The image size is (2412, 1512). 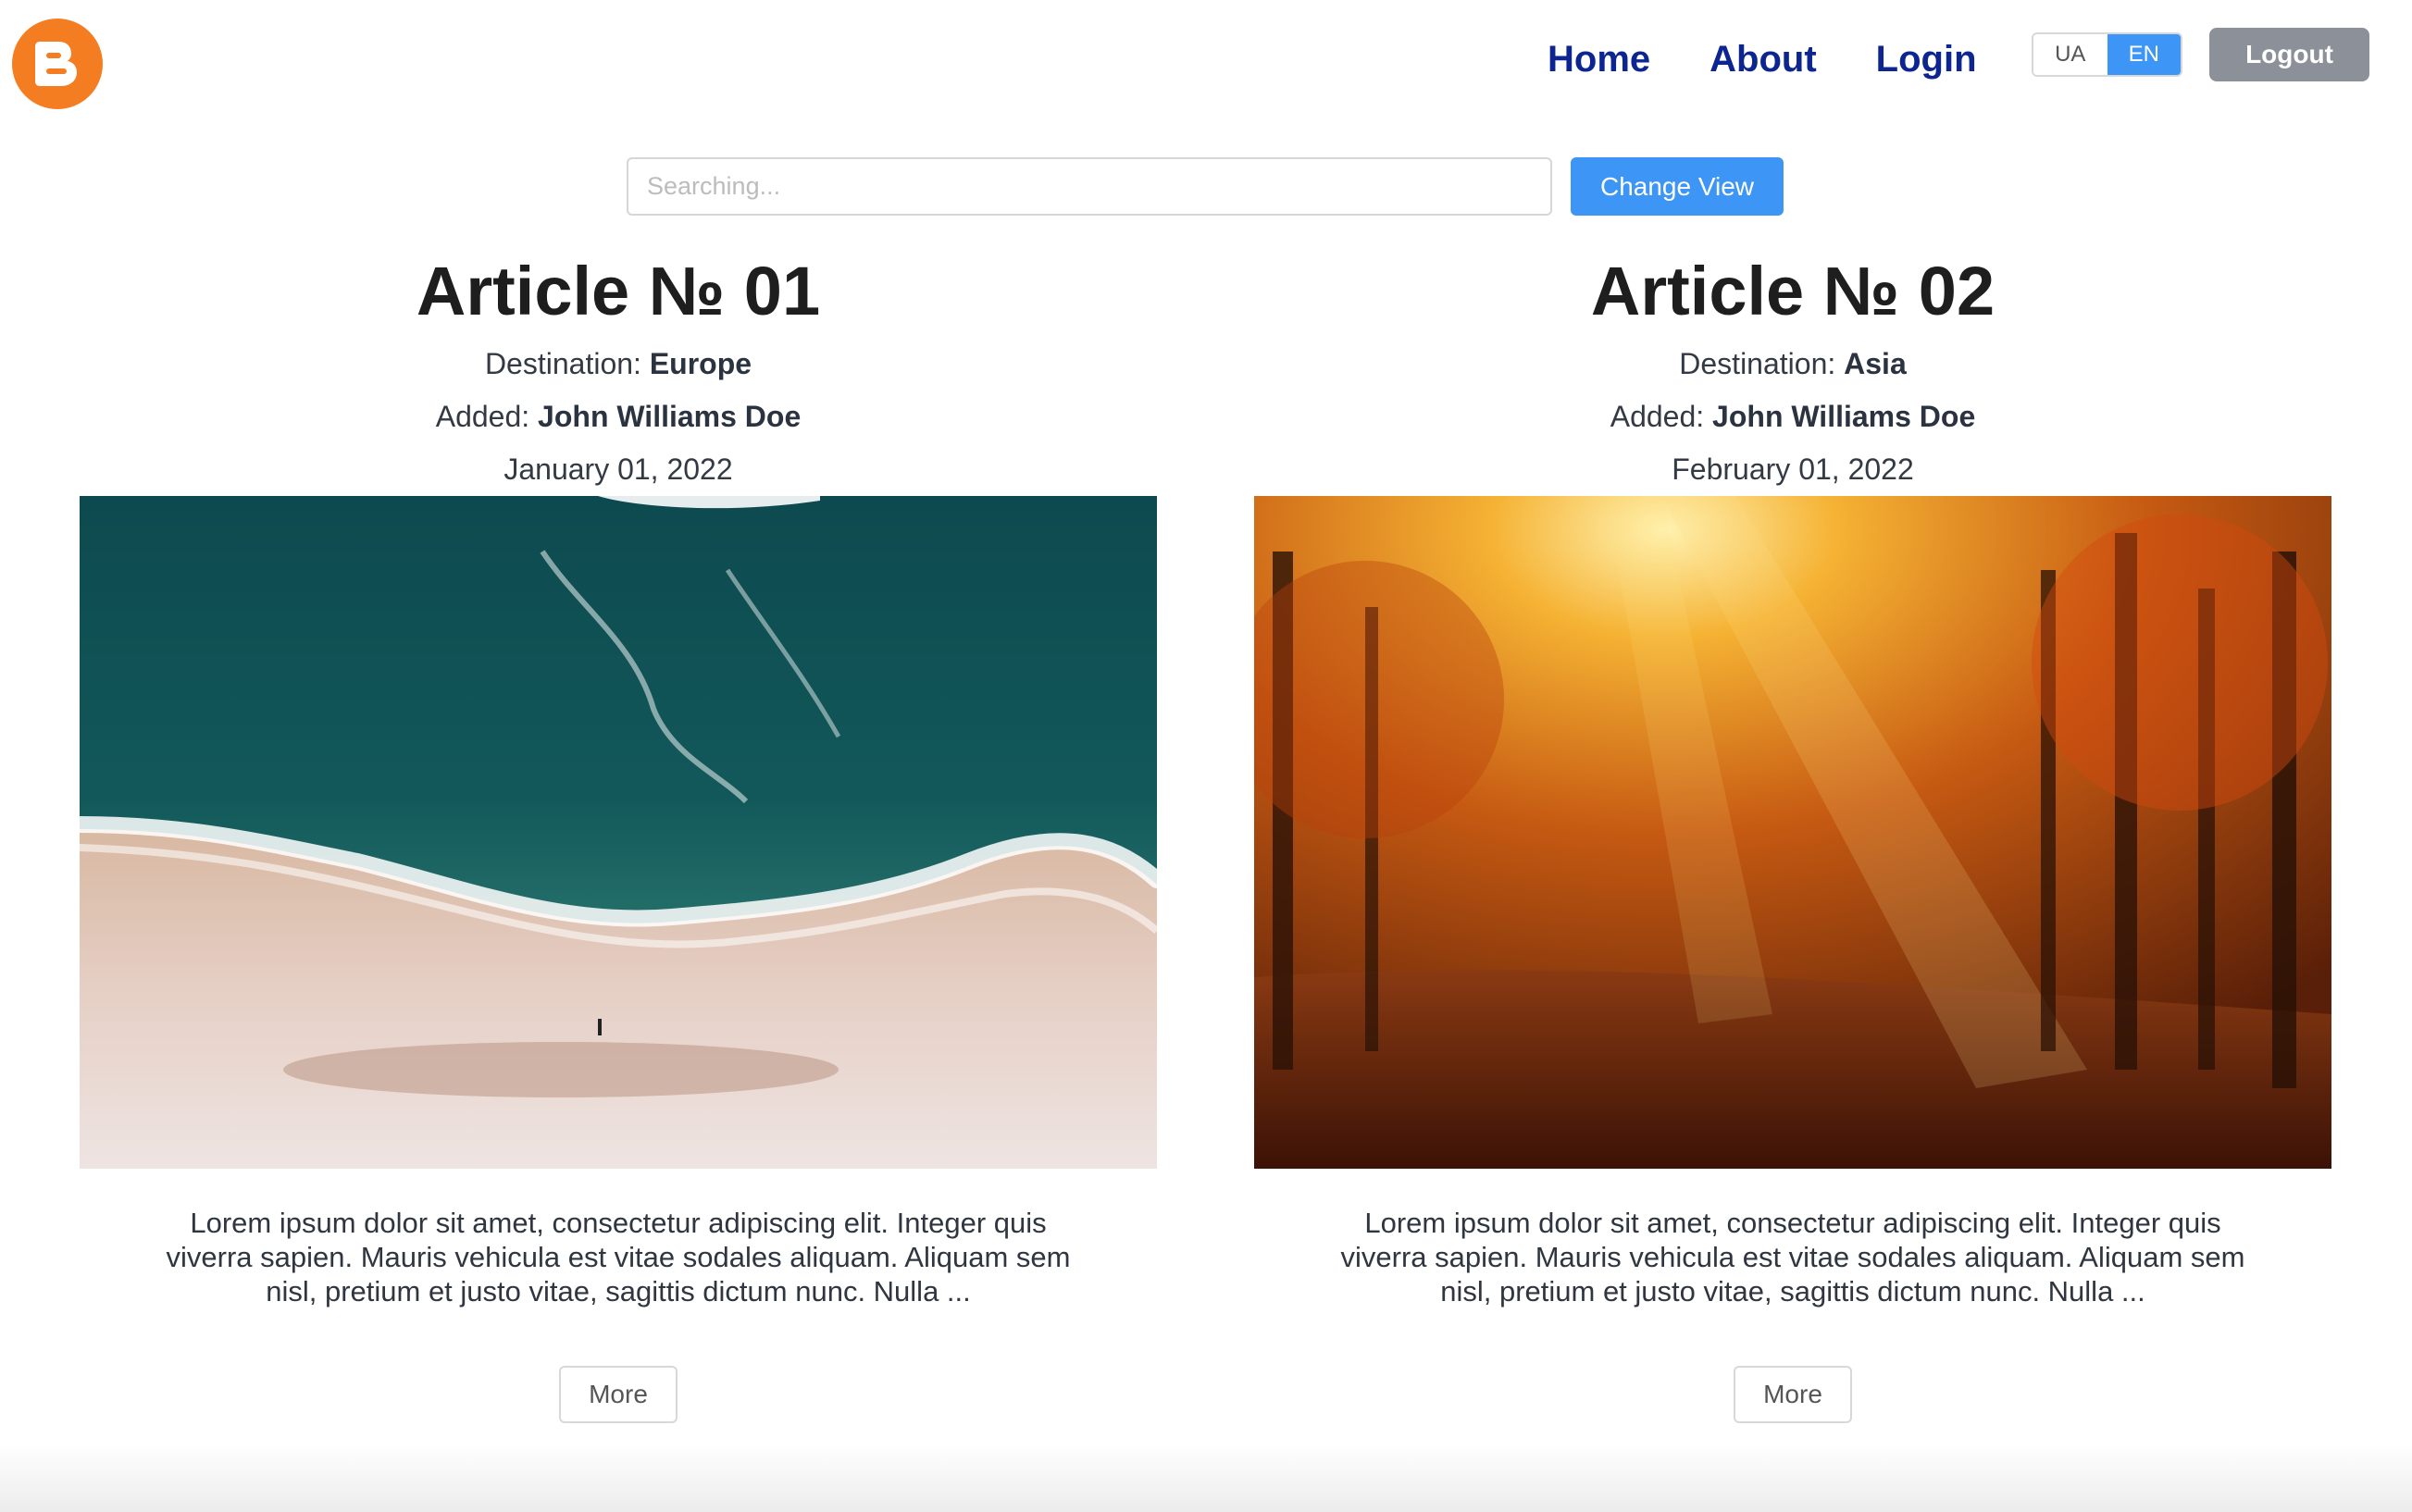 I want to click on change-view-button: Change View, so click(x=1677, y=186).